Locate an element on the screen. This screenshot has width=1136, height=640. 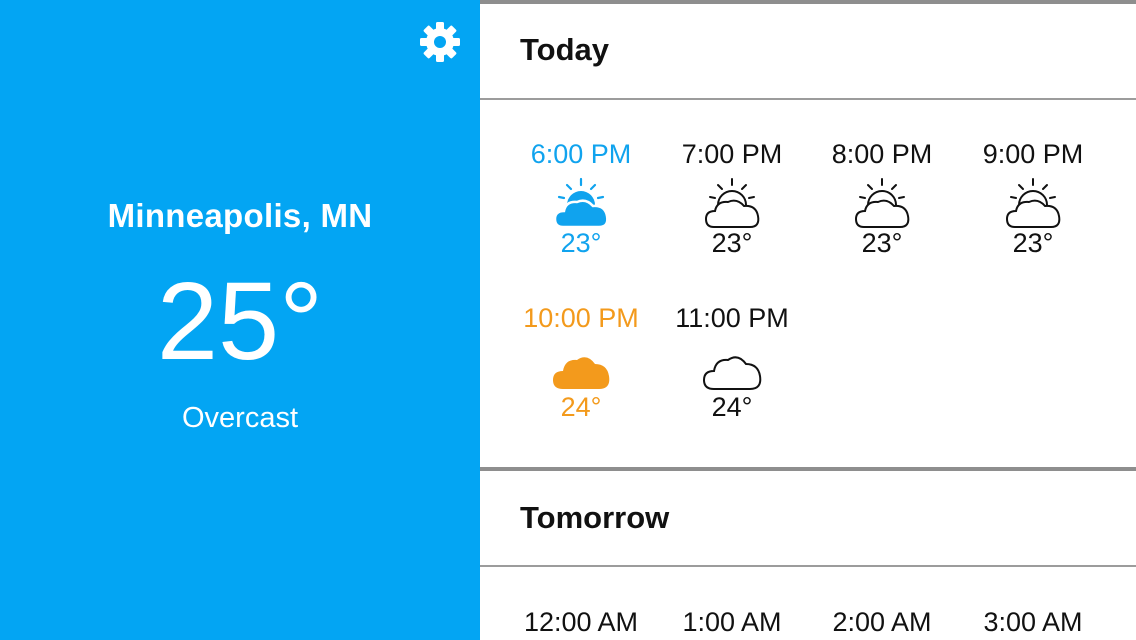
hour-time: 3:00 AM is located at coordinates (1033, 622).